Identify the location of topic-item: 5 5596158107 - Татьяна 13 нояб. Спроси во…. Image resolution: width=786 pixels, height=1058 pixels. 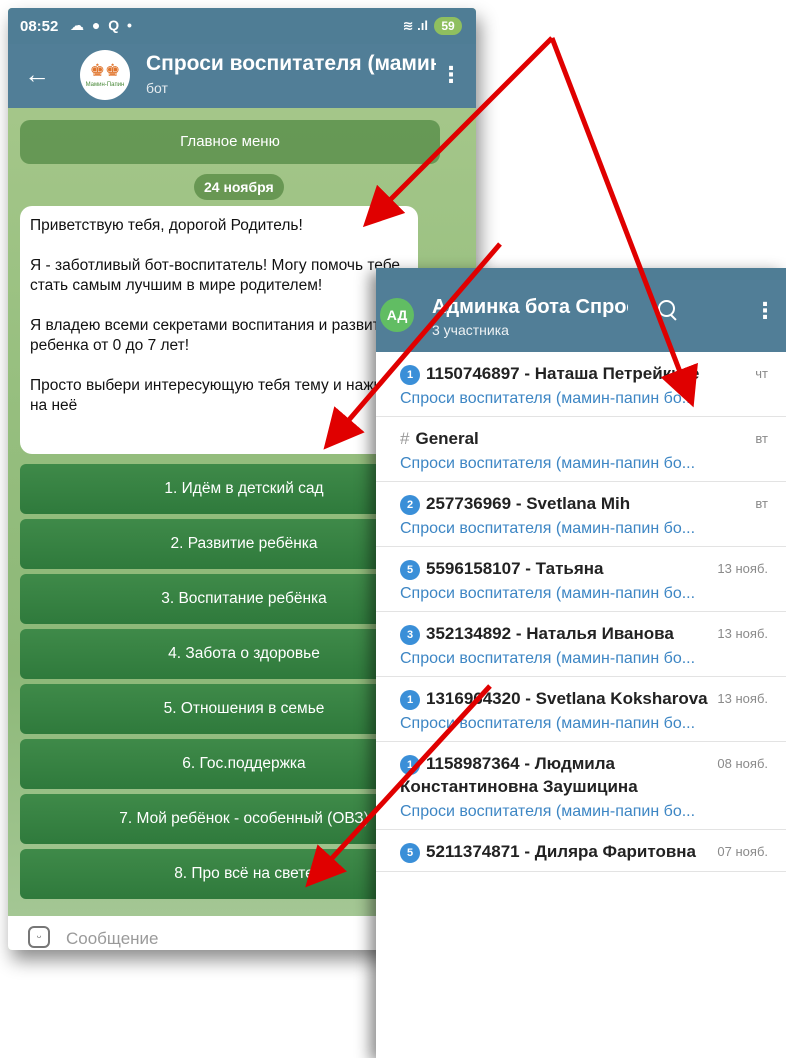
(581, 579).